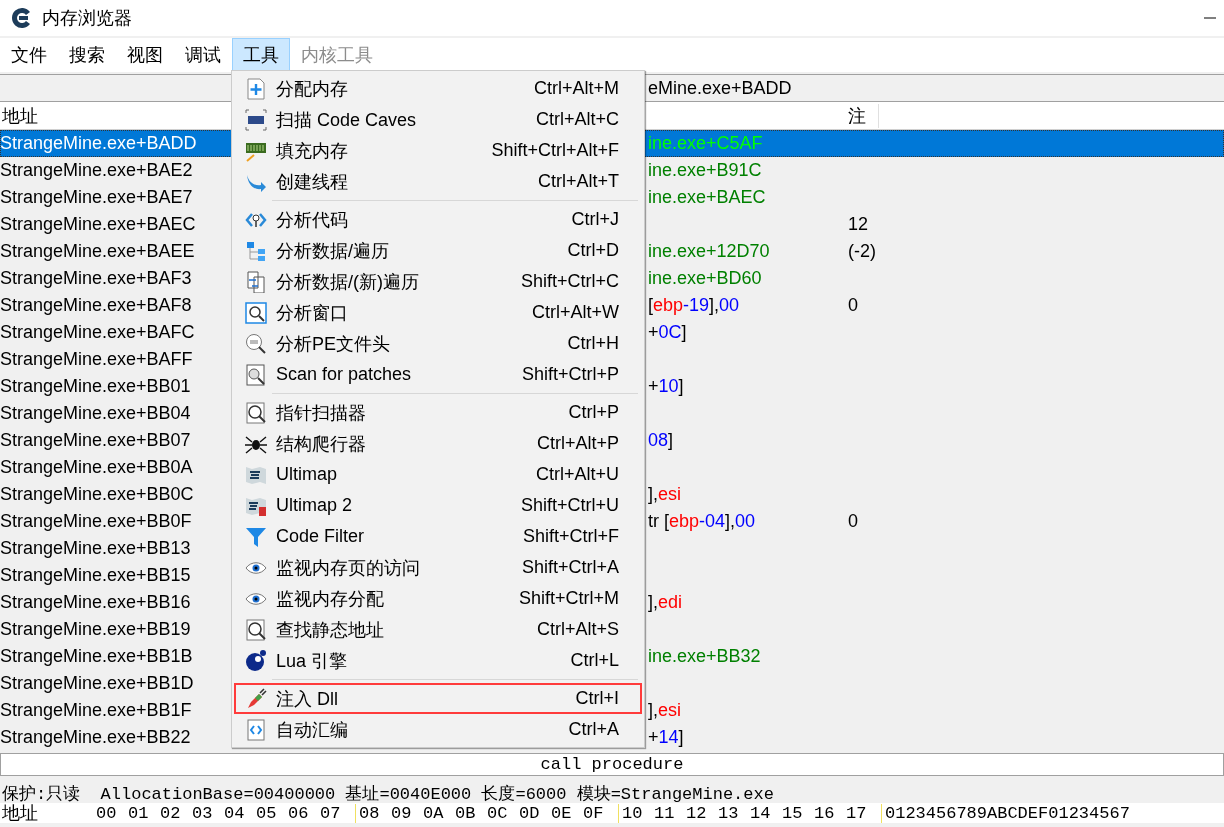 The image size is (1224, 827). Describe the element at coordinates (438, 629) in the screenshot. I see `menu-item: 查找静态地址 Ctrl+Alt+S` at that location.